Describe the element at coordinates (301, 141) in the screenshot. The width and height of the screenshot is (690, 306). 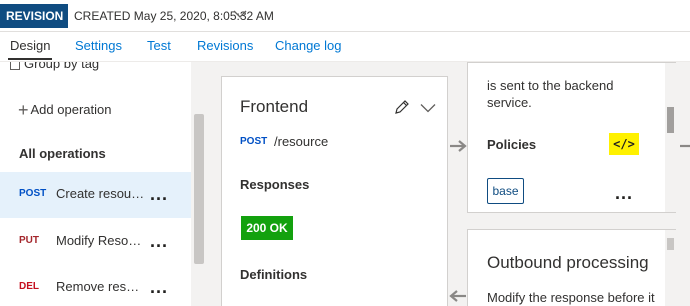
I see `frontend-path: /resource` at that location.